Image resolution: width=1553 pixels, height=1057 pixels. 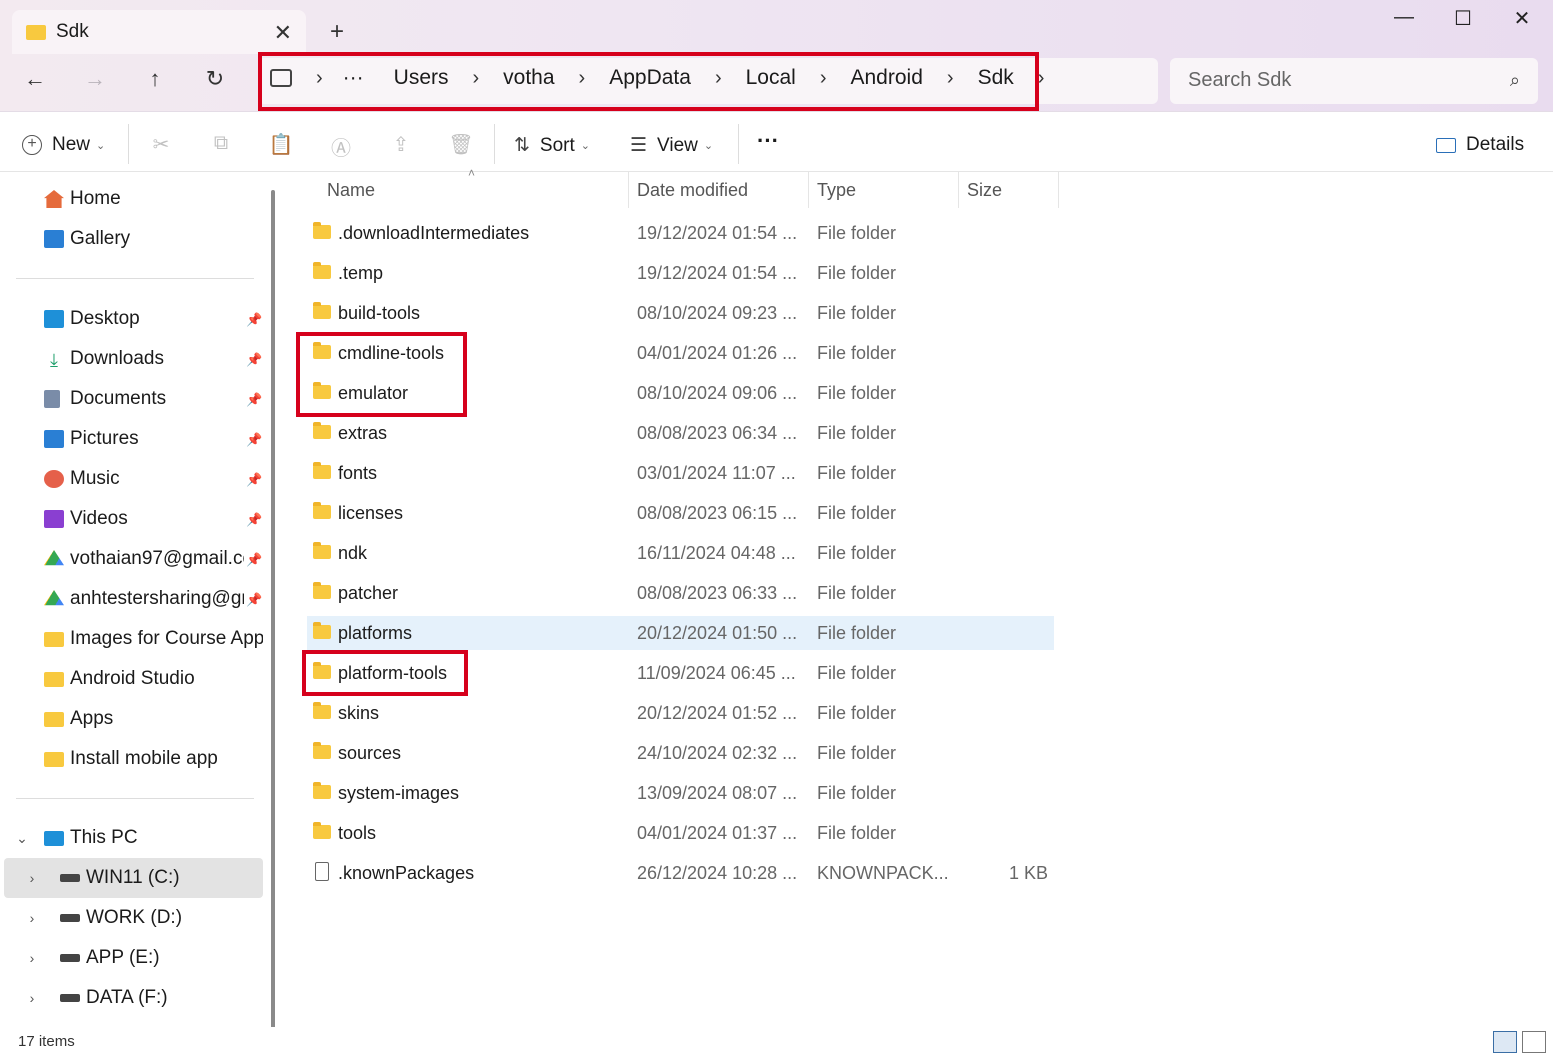 What do you see at coordinates (156, 199) in the screenshot?
I see `sidebar-item-home: Home` at bounding box center [156, 199].